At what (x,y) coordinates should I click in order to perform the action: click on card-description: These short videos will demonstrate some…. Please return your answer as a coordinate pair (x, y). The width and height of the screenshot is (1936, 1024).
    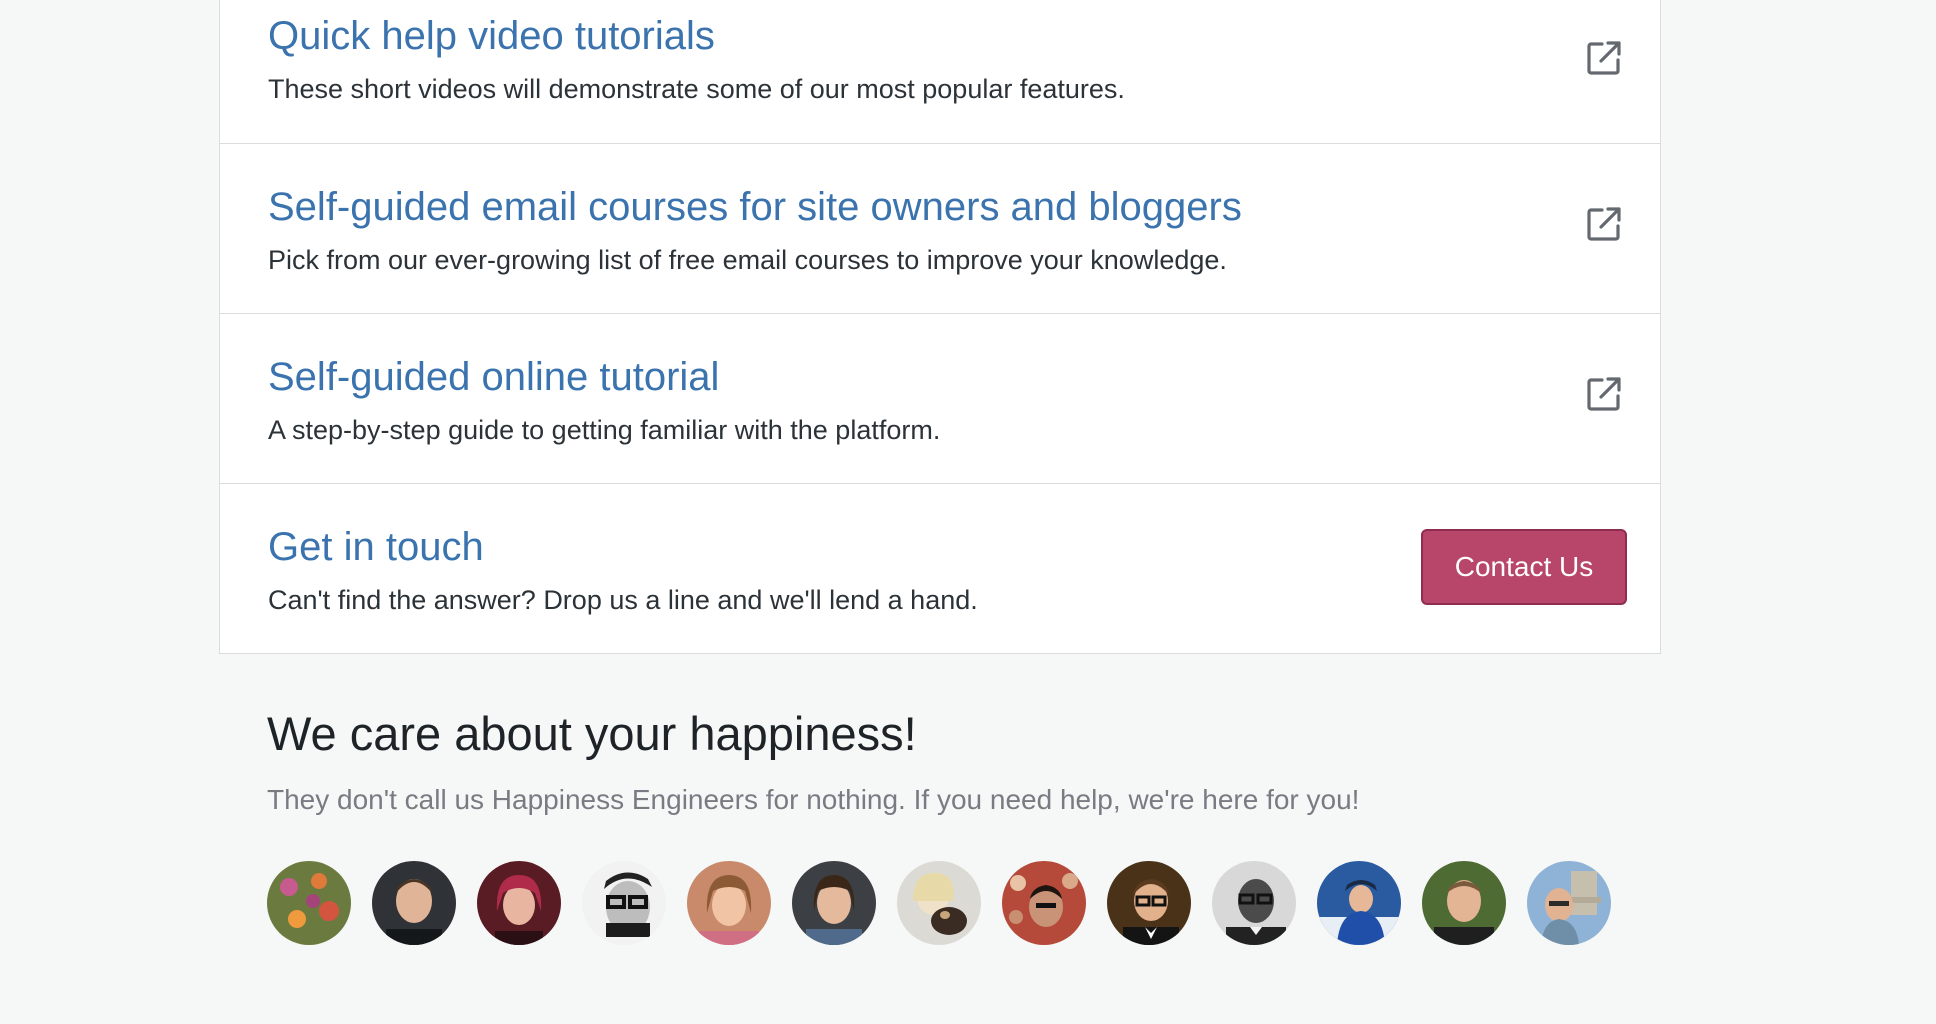
    Looking at the image, I should click on (696, 89).